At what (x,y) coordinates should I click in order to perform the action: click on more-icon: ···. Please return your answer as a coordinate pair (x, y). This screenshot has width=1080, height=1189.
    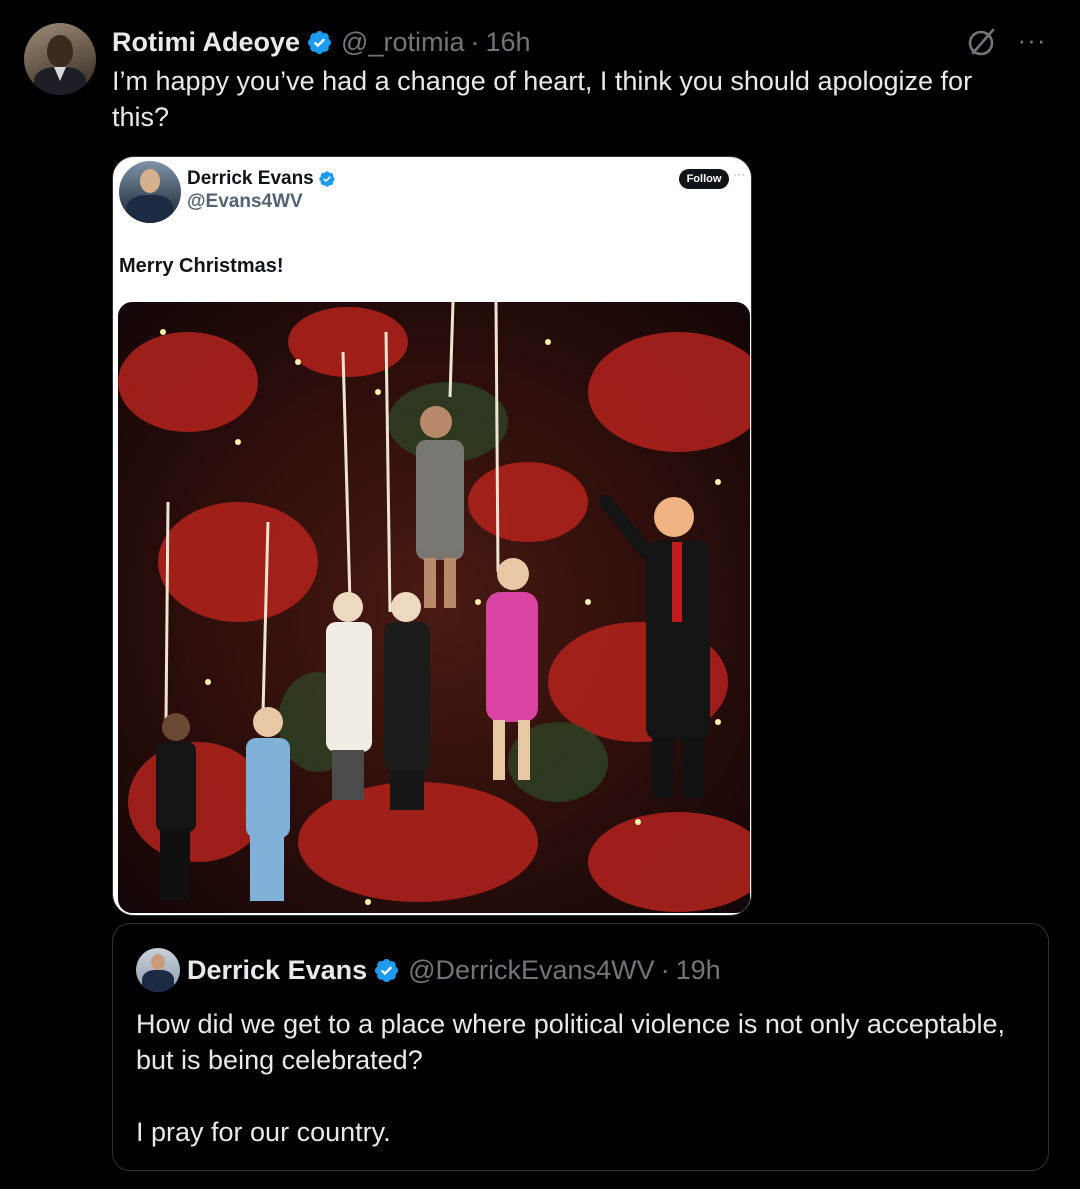
    Looking at the image, I should click on (1032, 42).